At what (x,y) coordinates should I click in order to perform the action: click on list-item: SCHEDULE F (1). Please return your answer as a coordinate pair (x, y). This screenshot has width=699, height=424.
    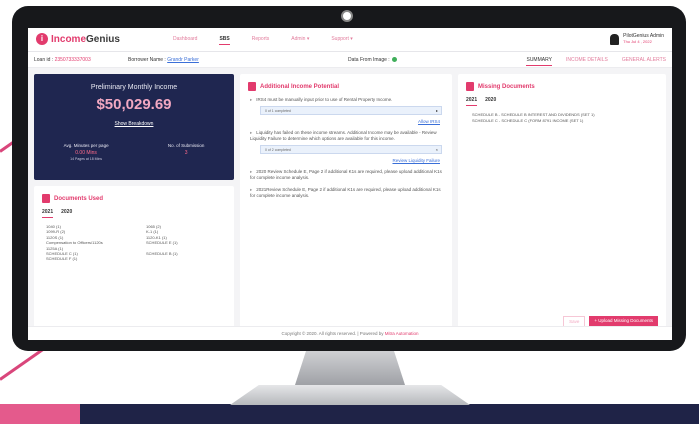
    Looking at the image, I should click on (62, 259).